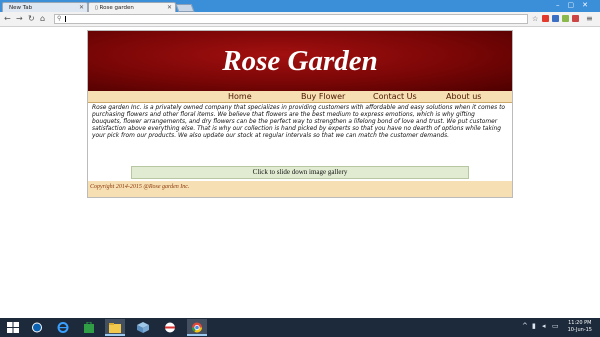 This screenshot has height=337, width=600. Describe the element at coordinates (116, 8) in the screenshot. I see `tab-title: Rose garden` at that location.